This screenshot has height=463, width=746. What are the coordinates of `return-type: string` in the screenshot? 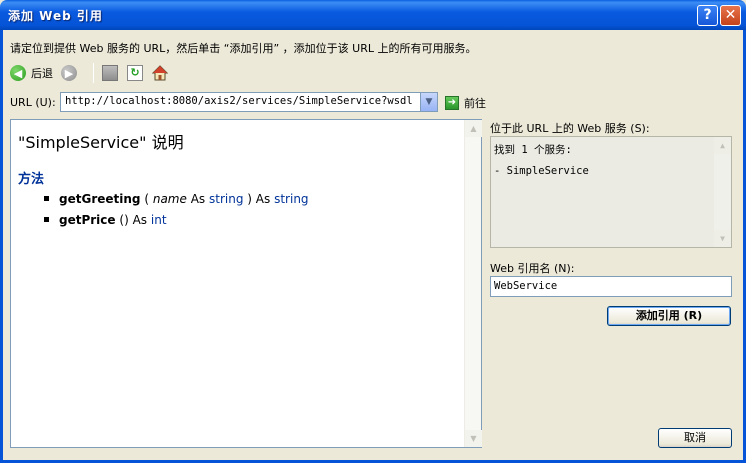 It's located at (291, 199).